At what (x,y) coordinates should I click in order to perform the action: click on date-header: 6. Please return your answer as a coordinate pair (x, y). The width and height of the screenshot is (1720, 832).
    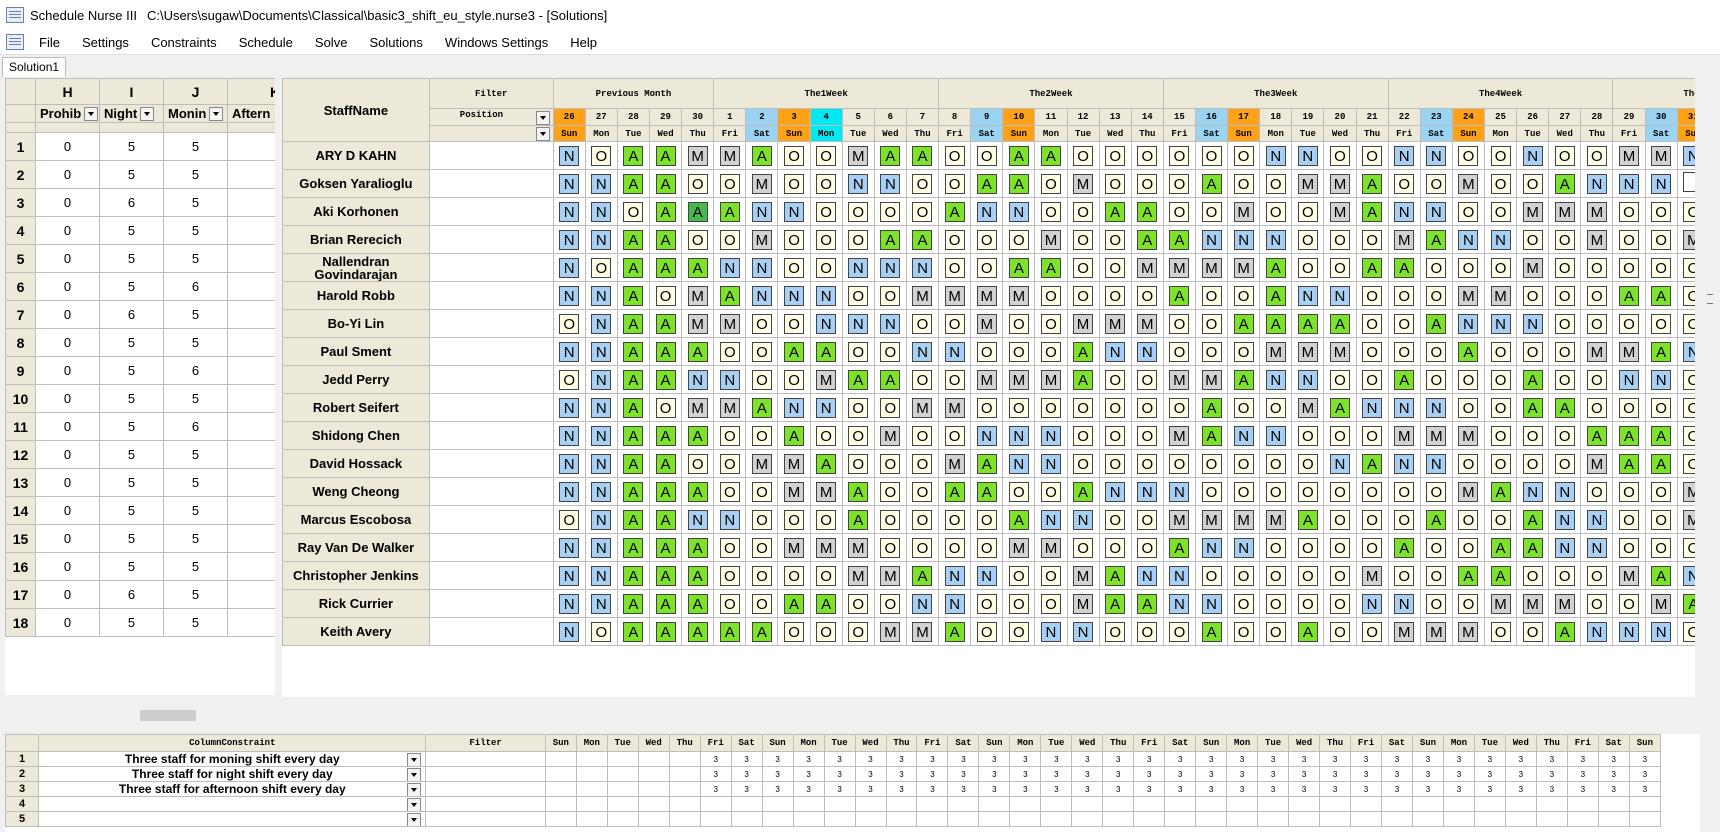
    Looking at the image, I should click on (890, 117).